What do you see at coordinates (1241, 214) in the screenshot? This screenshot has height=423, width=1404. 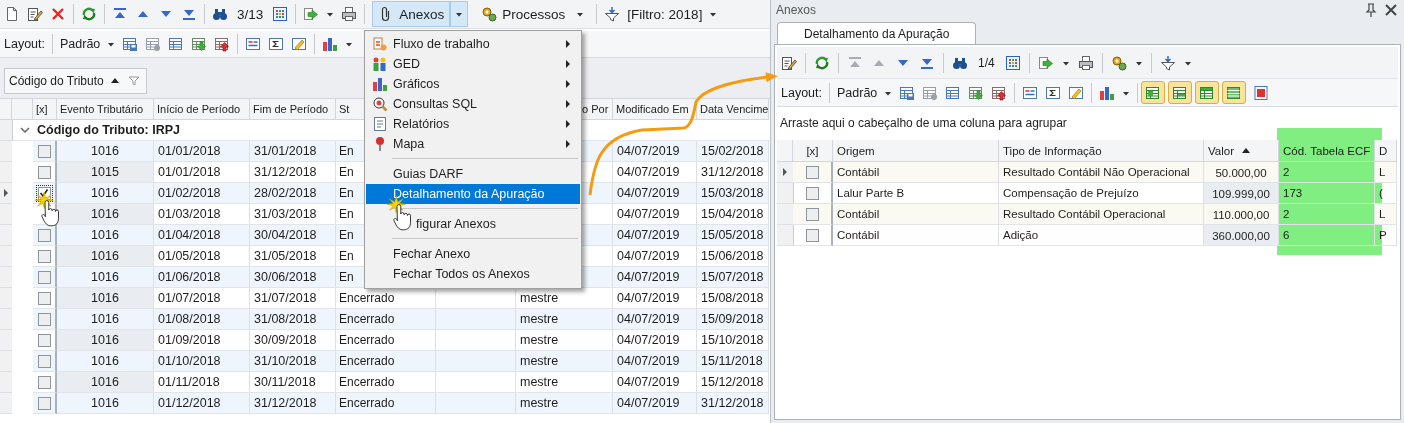 I see `table-cell: 110.000,00` at bounding box center [1241, 214].